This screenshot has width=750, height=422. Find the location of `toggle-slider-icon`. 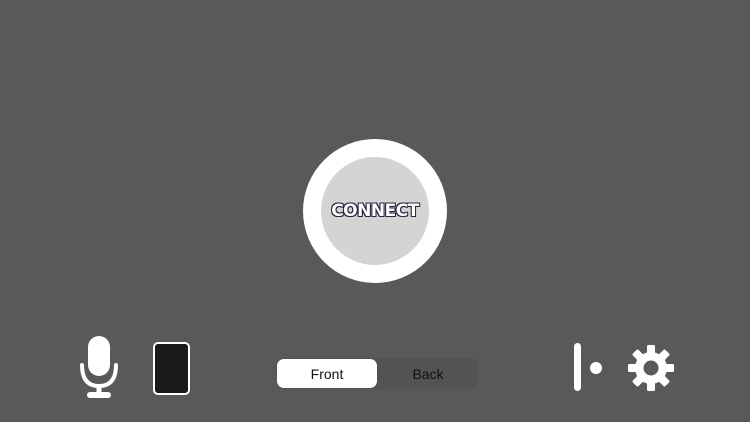

toggle-slider-icon is located at coordinates (589, 367).